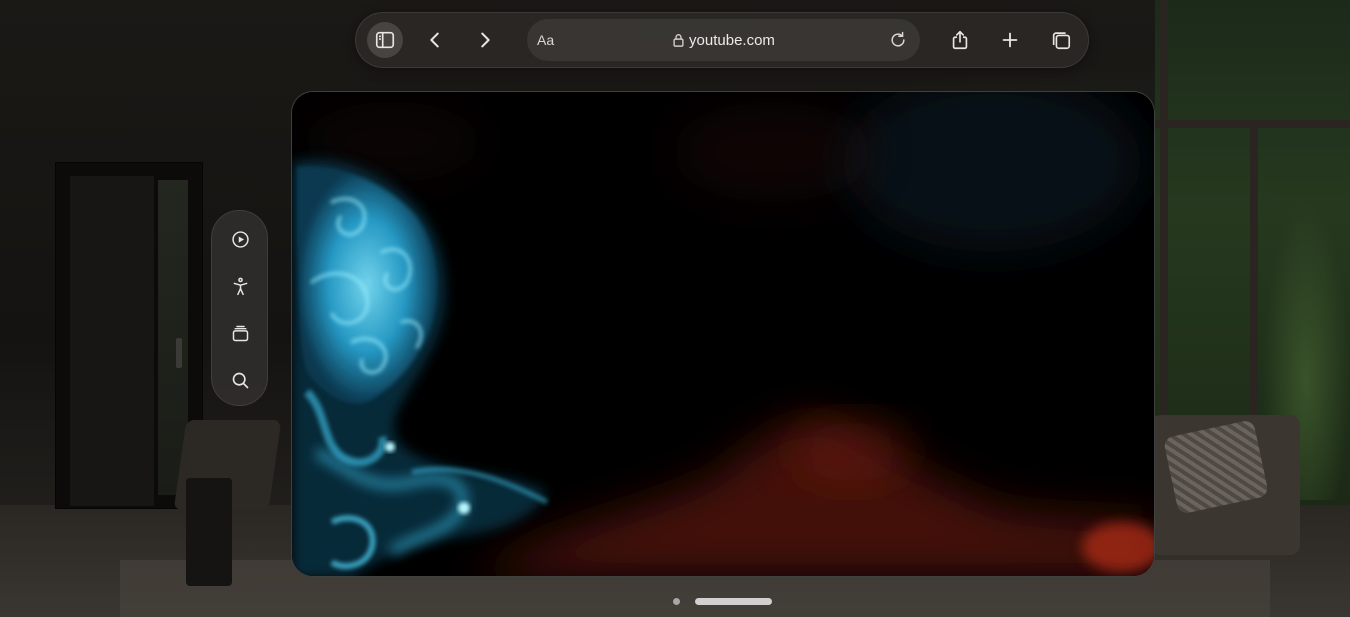  I want to click on collections-button, so click(240, 333).